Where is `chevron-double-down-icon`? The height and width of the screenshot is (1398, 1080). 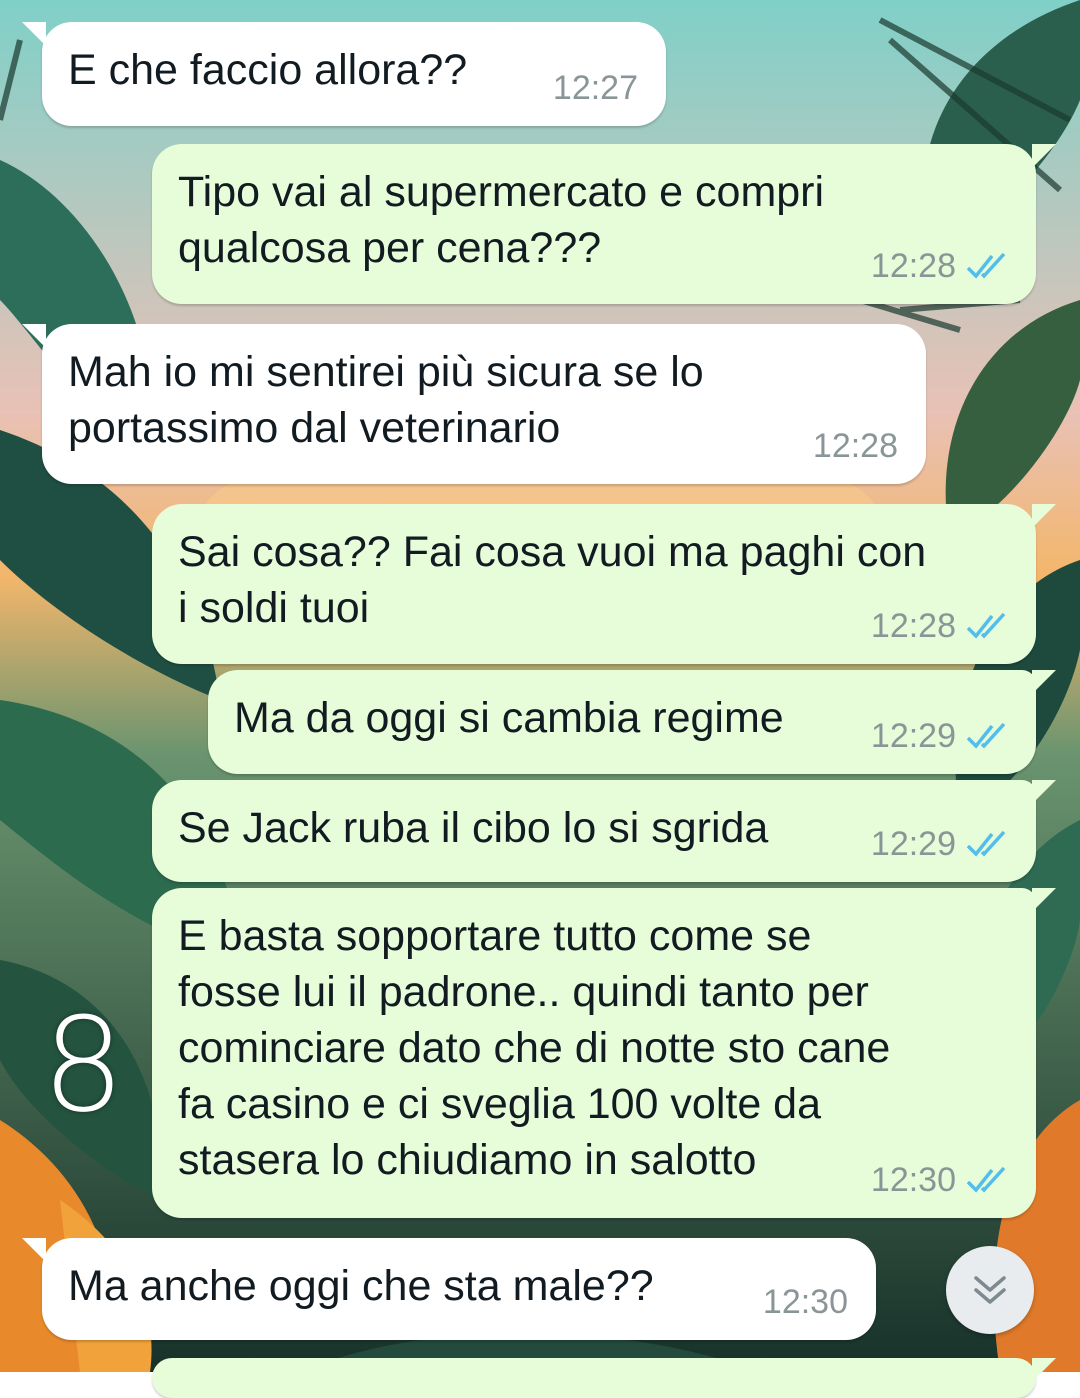
chevron-double-down-icon is located at coordinates (990, 1290).